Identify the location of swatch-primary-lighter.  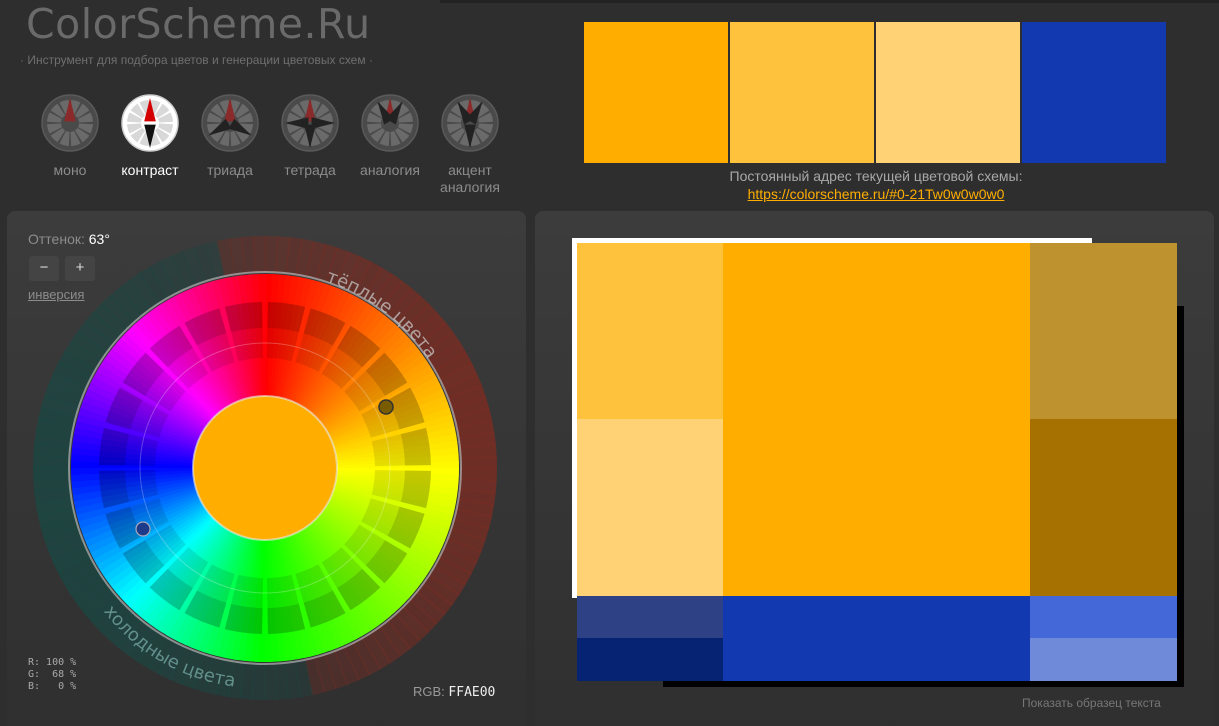
(948, 92).